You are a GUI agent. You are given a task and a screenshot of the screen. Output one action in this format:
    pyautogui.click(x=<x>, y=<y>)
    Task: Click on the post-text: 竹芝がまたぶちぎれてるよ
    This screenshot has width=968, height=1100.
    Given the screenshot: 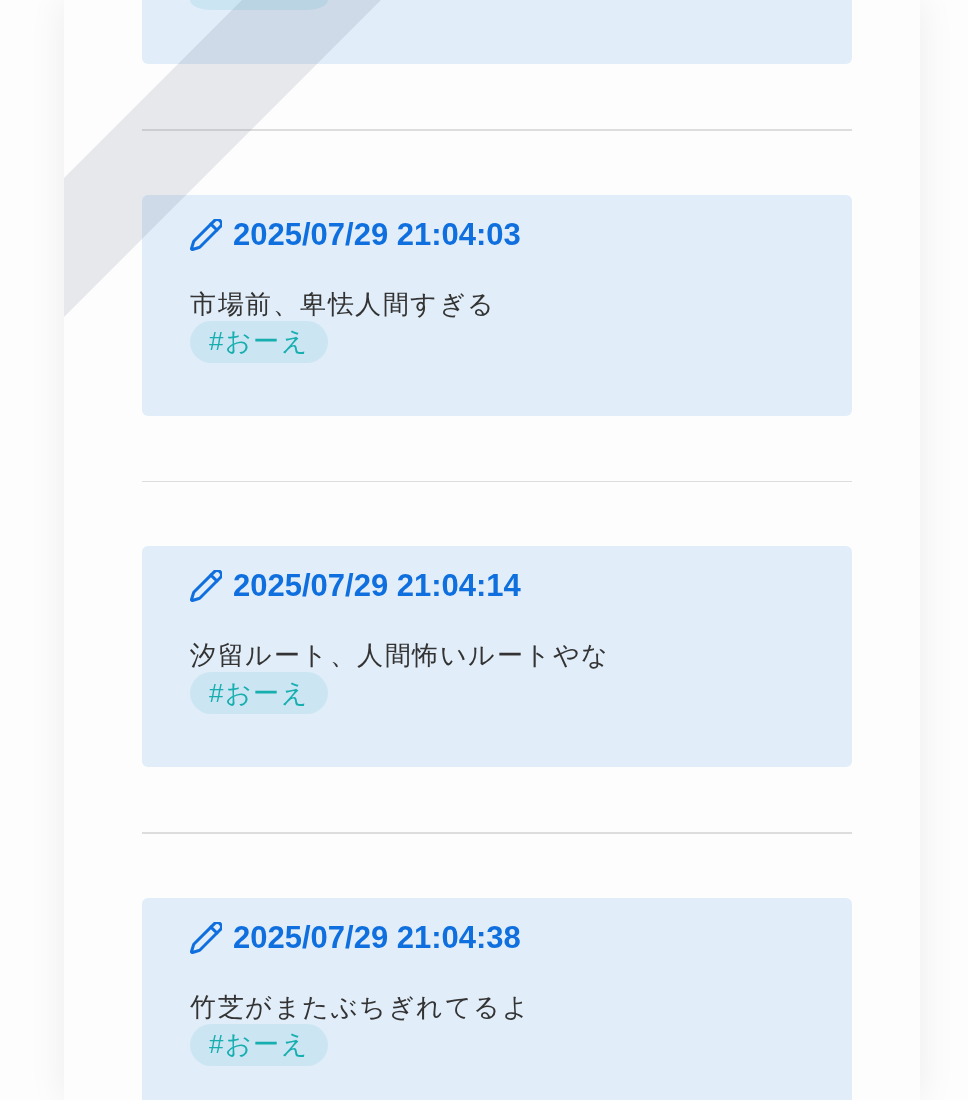 What is the action you would take?
    pyautogui.click(x=360, y=1007)
    